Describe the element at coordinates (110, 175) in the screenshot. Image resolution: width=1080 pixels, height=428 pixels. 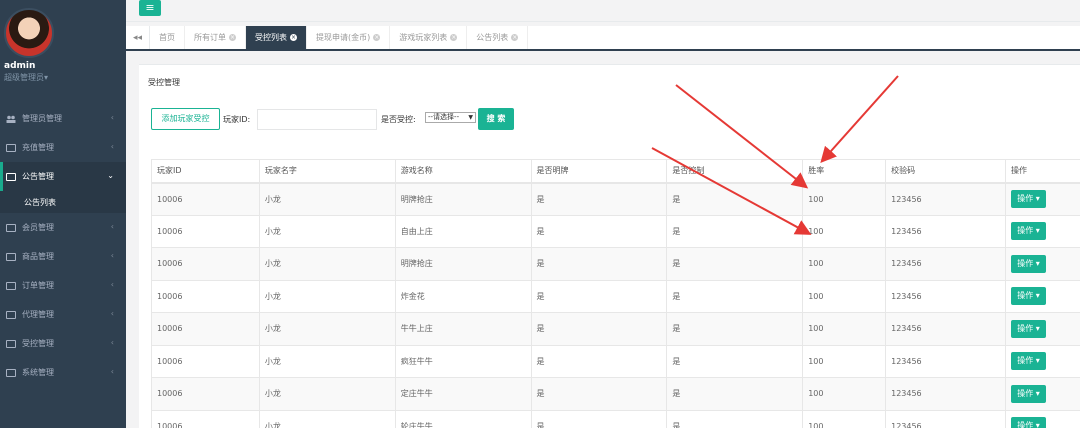
I see `chevron-down-icon: ⌄` at that location.